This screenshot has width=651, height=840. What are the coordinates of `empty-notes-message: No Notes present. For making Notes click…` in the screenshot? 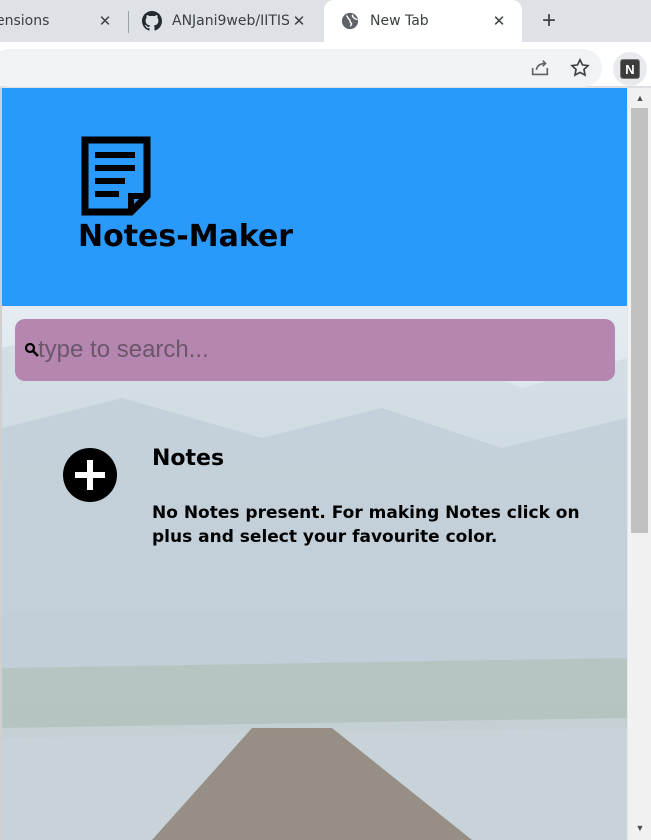 It's located at (366, 525).